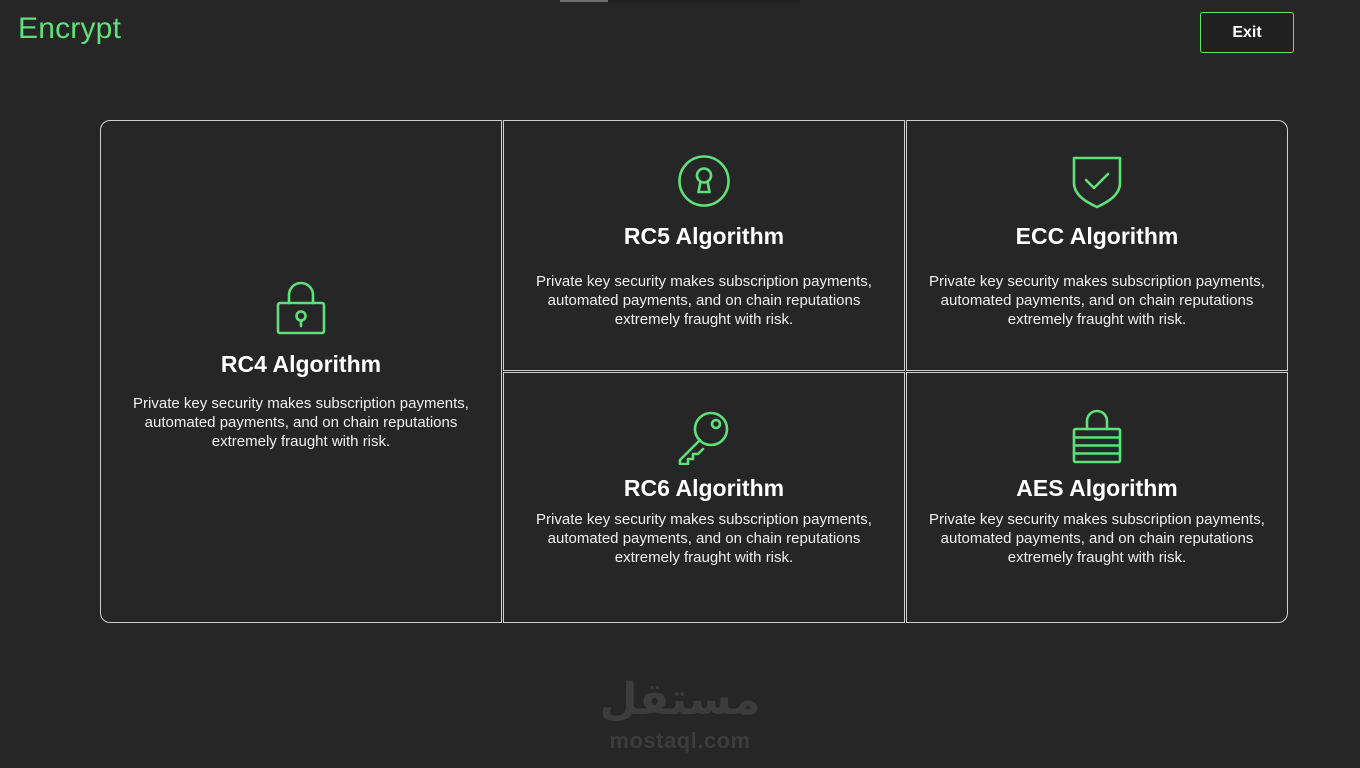  Describe the element at coordinates (680, 740) in the screenshot. I see `watermark-latin-text: mostaql.com` at that location.